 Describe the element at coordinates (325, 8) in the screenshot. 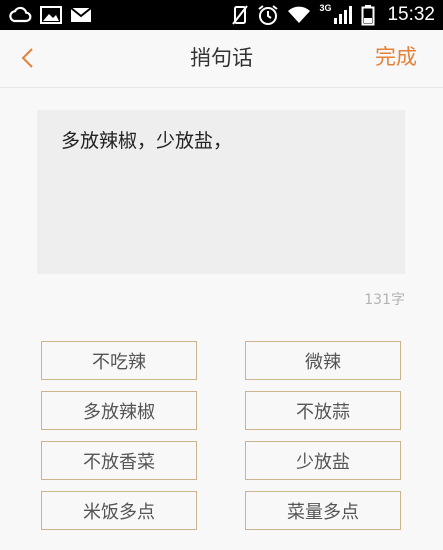

I see `network-type: 3G` at that location.